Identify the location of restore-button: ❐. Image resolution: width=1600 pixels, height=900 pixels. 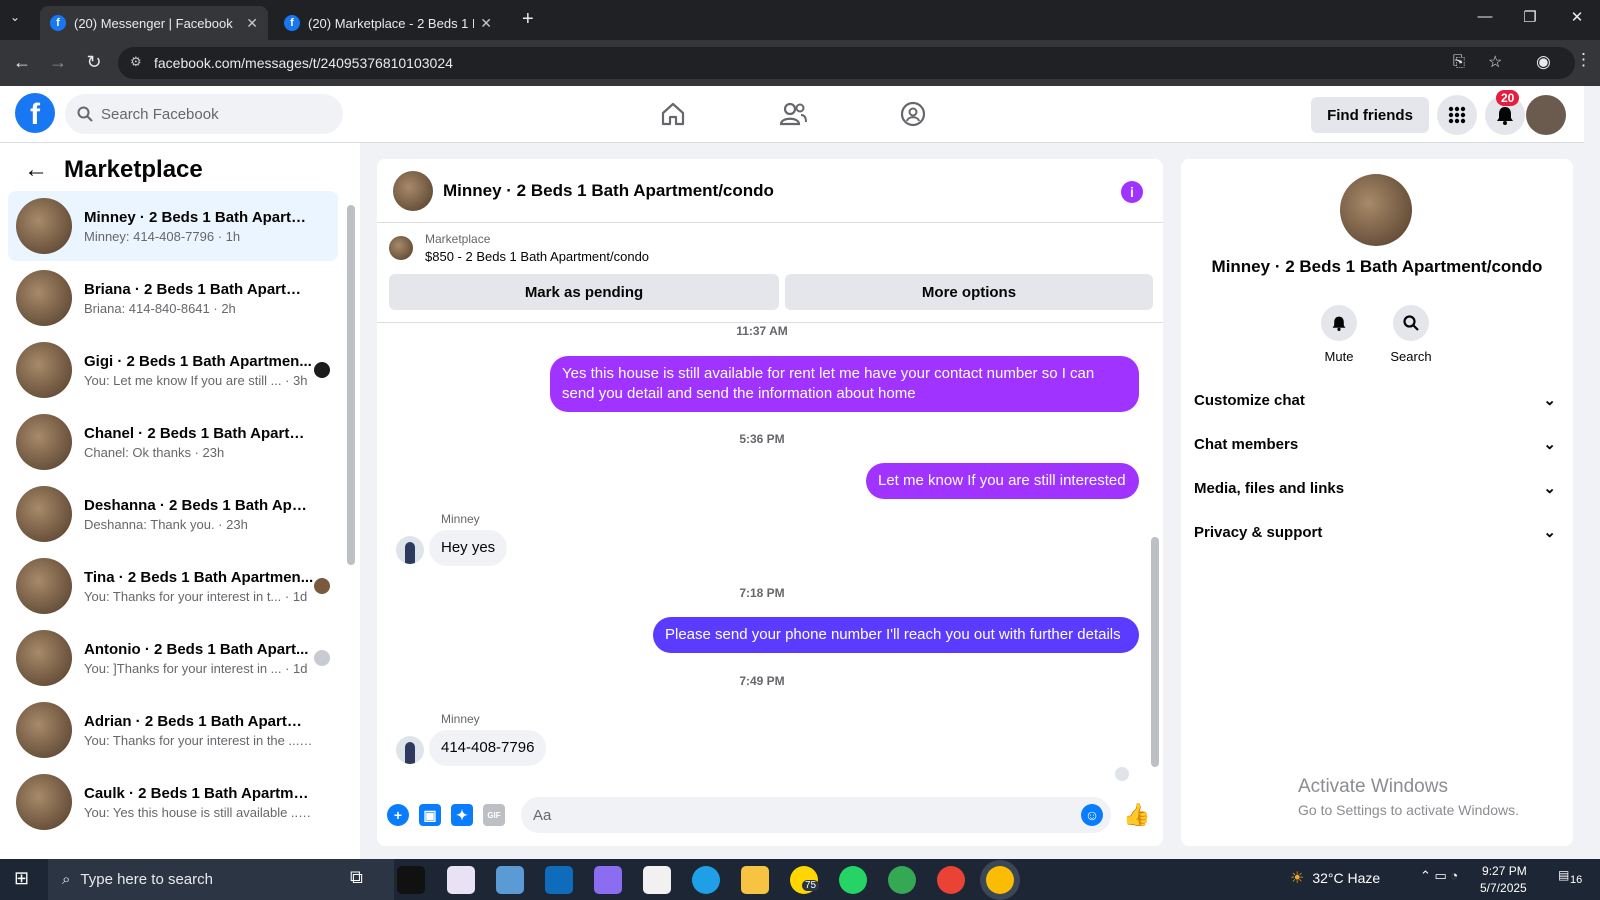
(1530, 17).